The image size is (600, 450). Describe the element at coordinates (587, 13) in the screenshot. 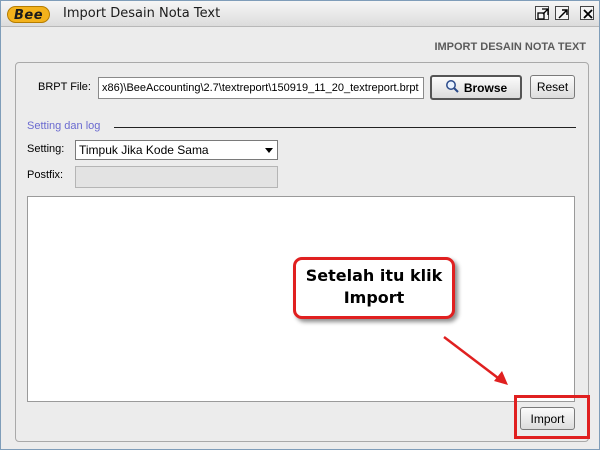

I see `close-icon` at that location.